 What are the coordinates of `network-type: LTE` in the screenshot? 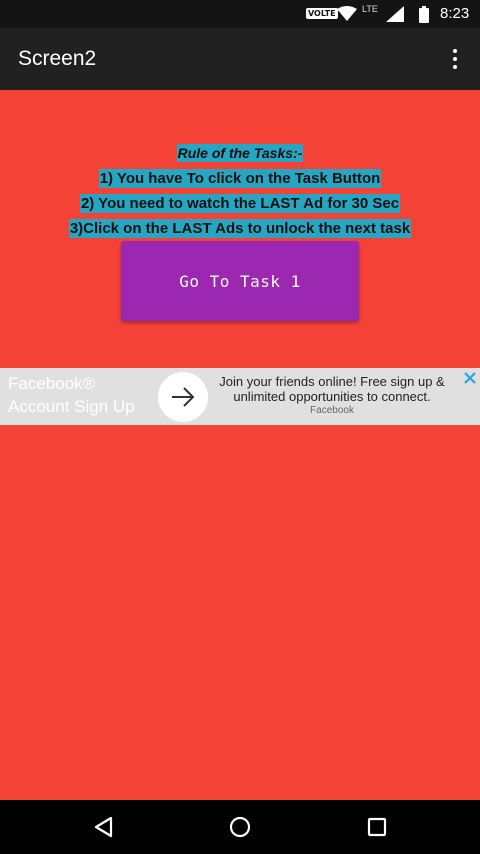 It's located at (370, 9).